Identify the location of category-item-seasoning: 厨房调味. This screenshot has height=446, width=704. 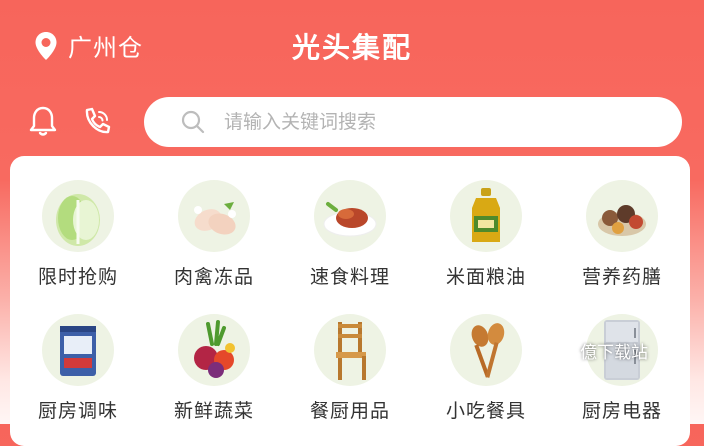
(78, 370).